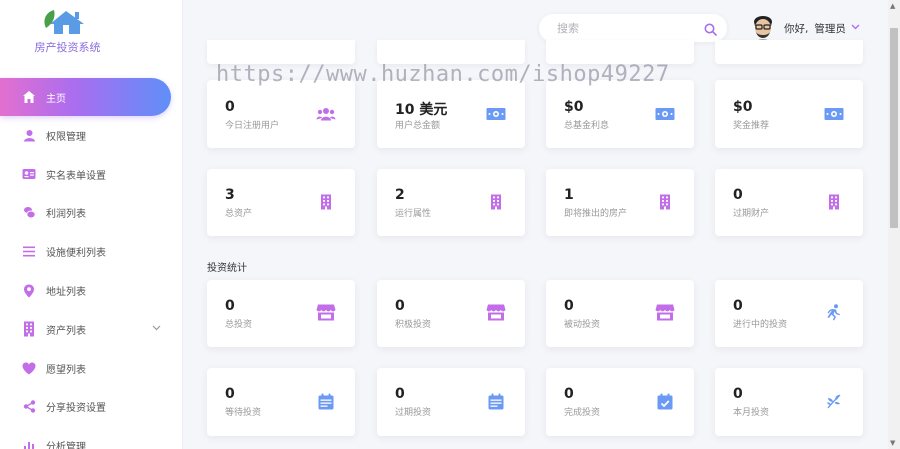 Image resolution: width=900 pixels, height=449 pixels. What do you see at coordinates (91, 213) in the screenshot?
I see `sidebar-item-4: 利润列表` at bounding box center [91, 213].